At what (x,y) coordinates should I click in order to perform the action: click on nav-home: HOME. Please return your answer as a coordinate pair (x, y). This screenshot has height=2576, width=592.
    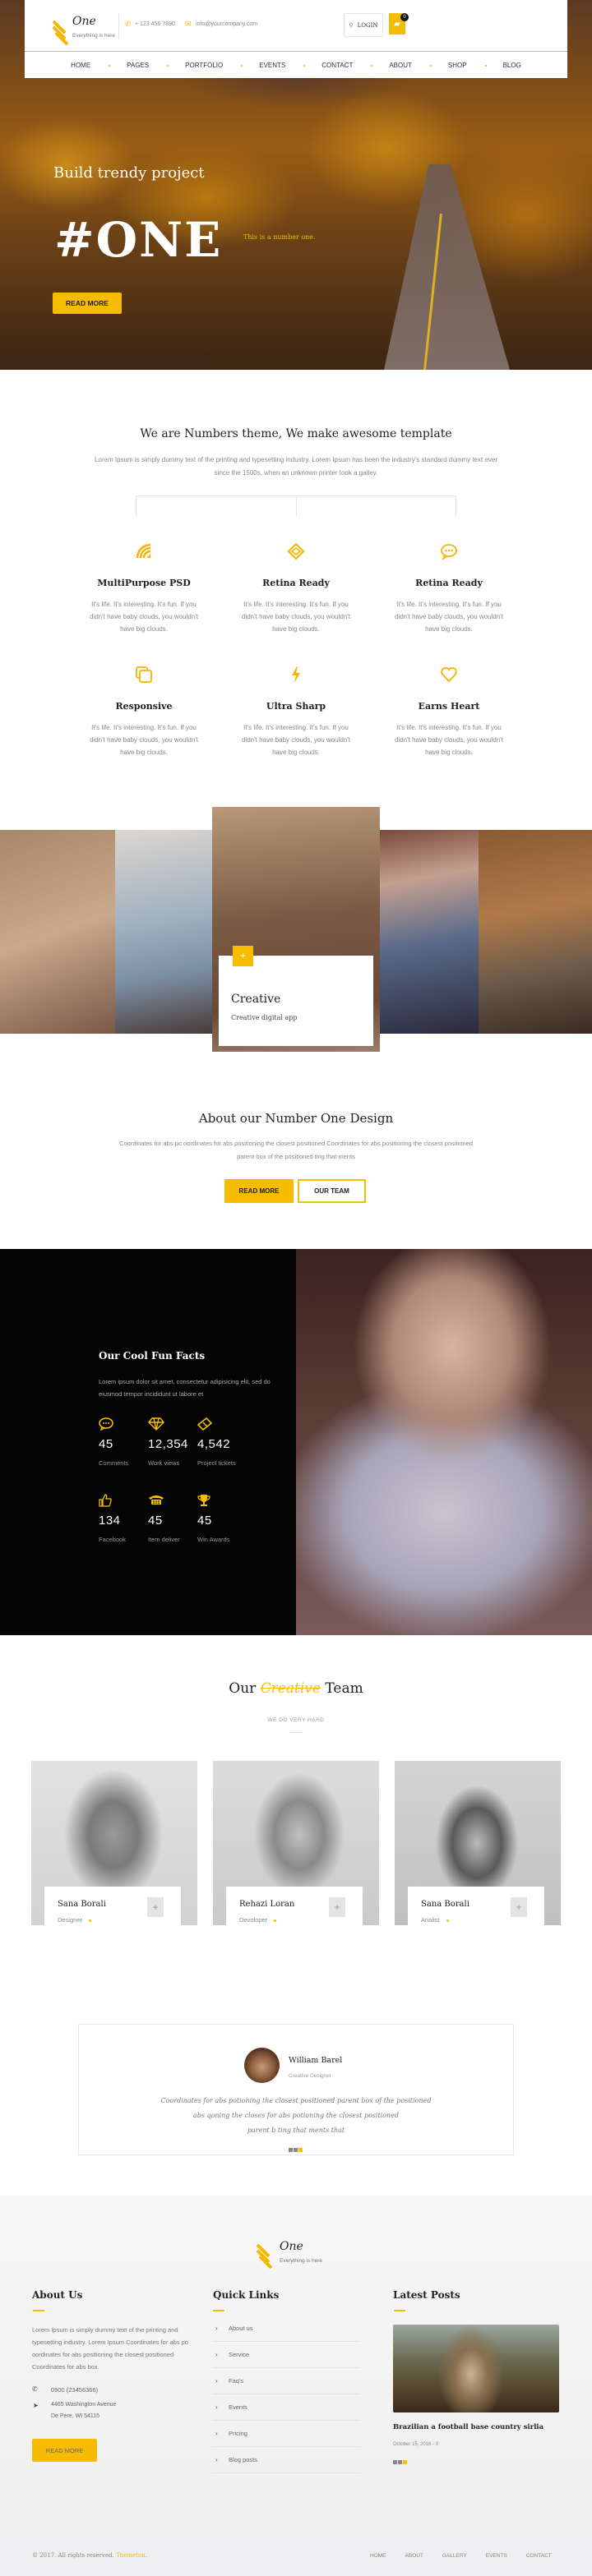
    Looking at the image, I should click on (82, 65).